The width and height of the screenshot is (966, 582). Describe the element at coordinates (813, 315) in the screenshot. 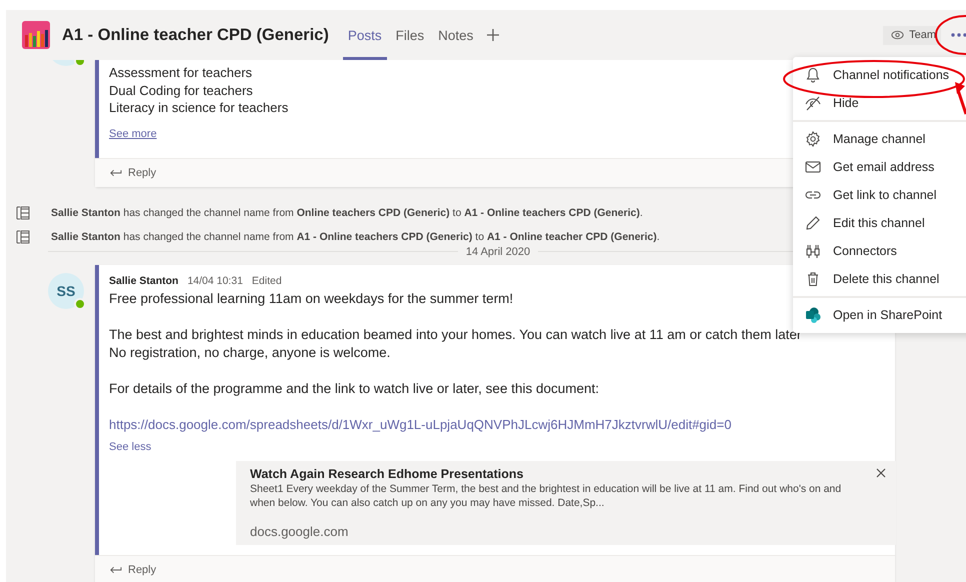

I see `sharepoint-icon` at that location.